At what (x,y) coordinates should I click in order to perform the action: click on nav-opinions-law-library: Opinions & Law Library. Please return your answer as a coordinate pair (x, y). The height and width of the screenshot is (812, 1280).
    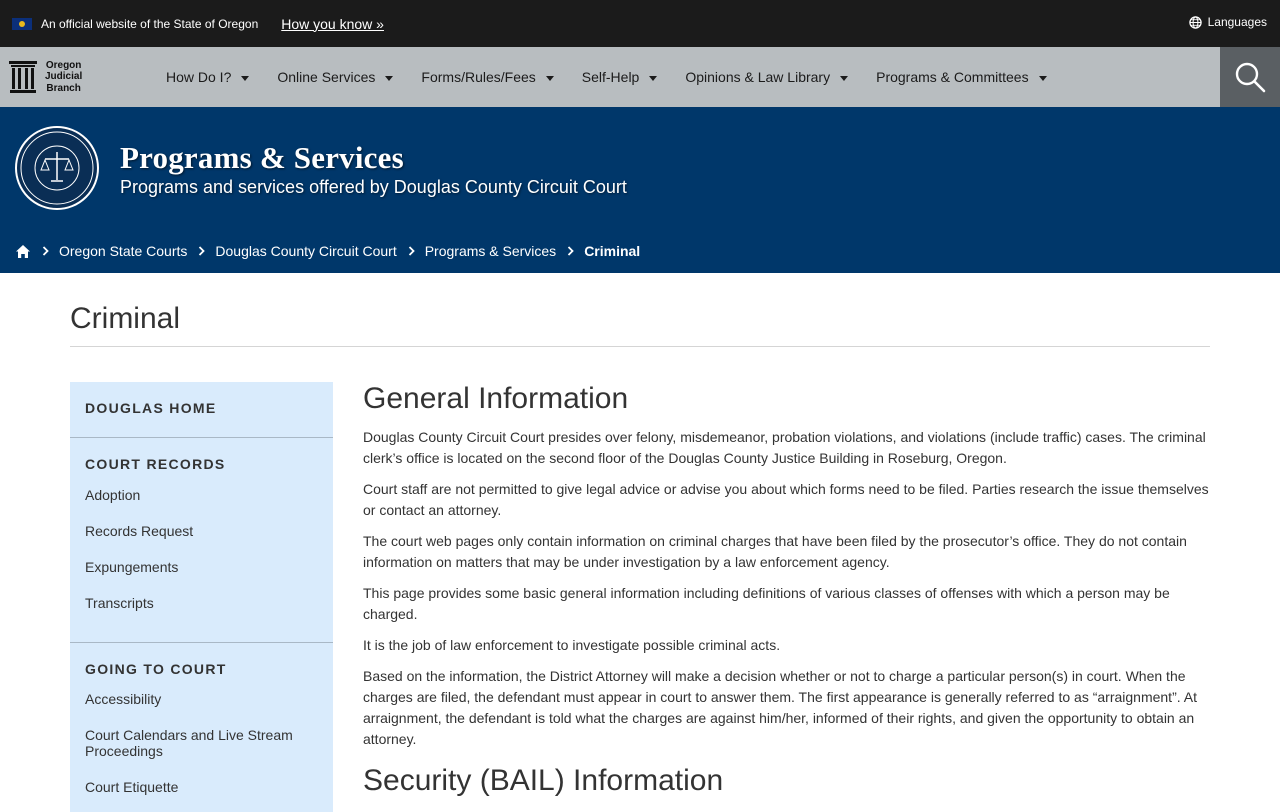
    Looking at the image, I should click on (767, 77).